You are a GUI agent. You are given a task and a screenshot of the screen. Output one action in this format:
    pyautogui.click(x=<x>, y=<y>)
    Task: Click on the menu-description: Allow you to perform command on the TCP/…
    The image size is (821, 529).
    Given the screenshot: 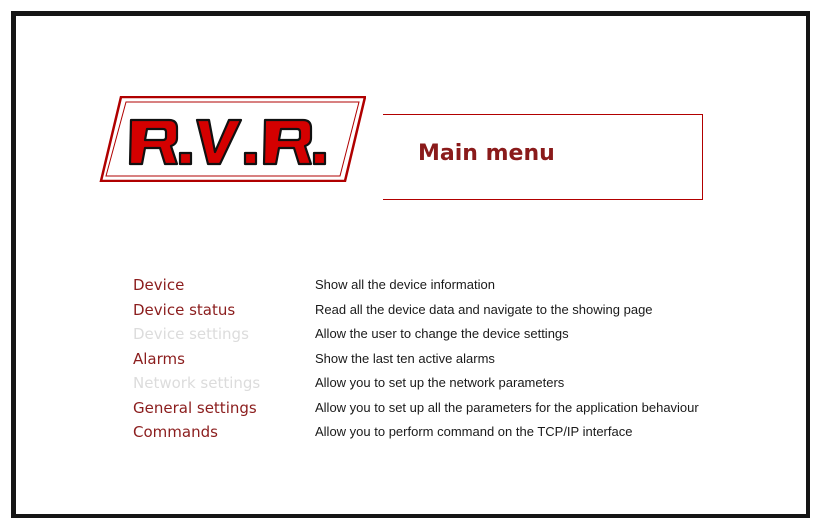 What is the action you would take?
    pyautogui.click(x=474, y=431)
    